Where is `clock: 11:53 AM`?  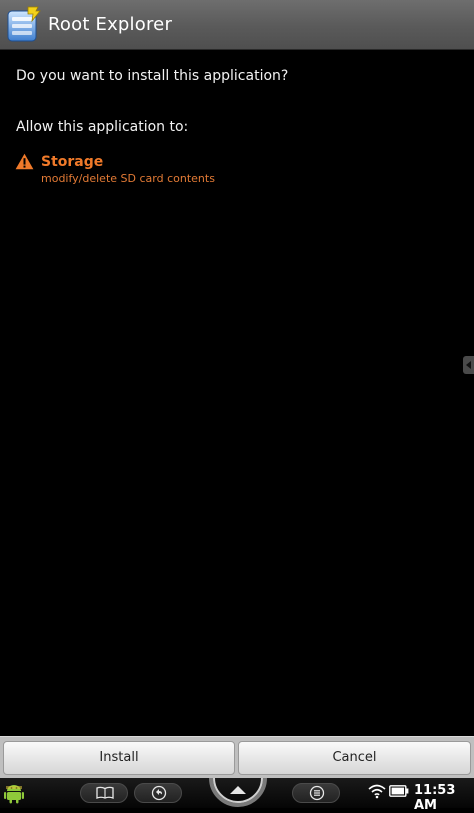
clock: 11:53 AM is located at coordinates (435, 798).